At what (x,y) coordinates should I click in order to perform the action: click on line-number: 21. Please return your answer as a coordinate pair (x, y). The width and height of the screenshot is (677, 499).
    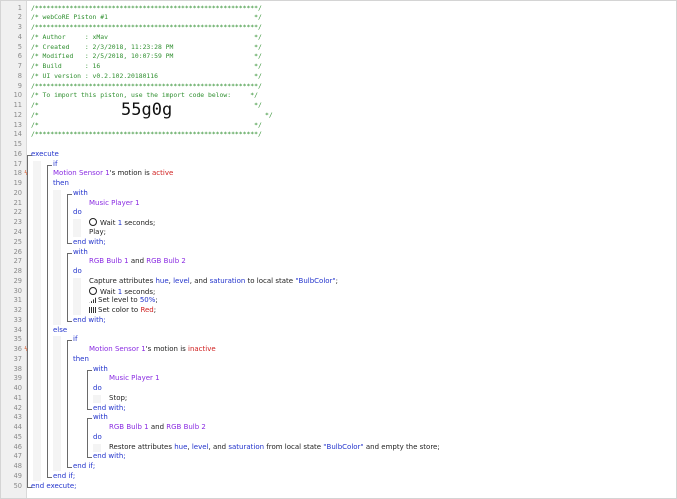
    Looking at the image, I should click on (17, 202).